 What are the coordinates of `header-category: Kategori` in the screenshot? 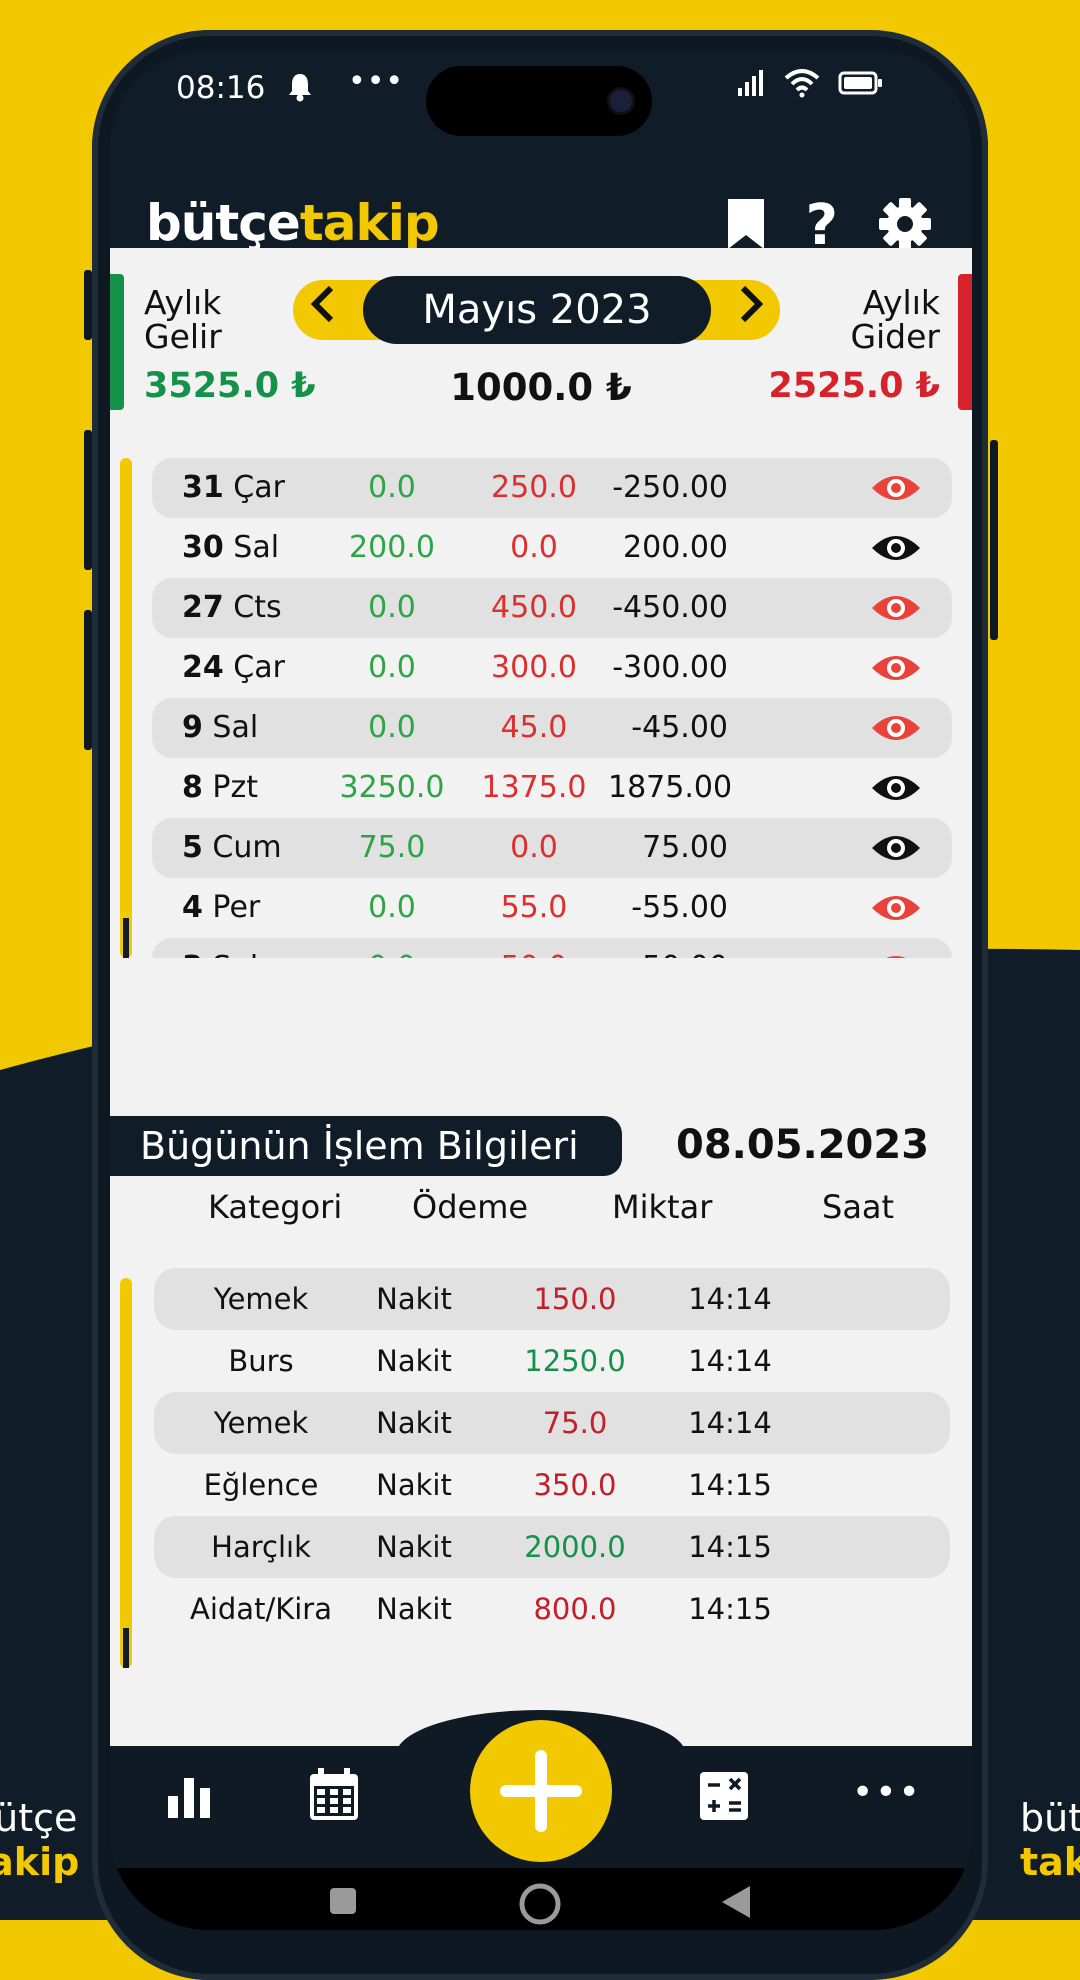 It's located at (275, 1207).